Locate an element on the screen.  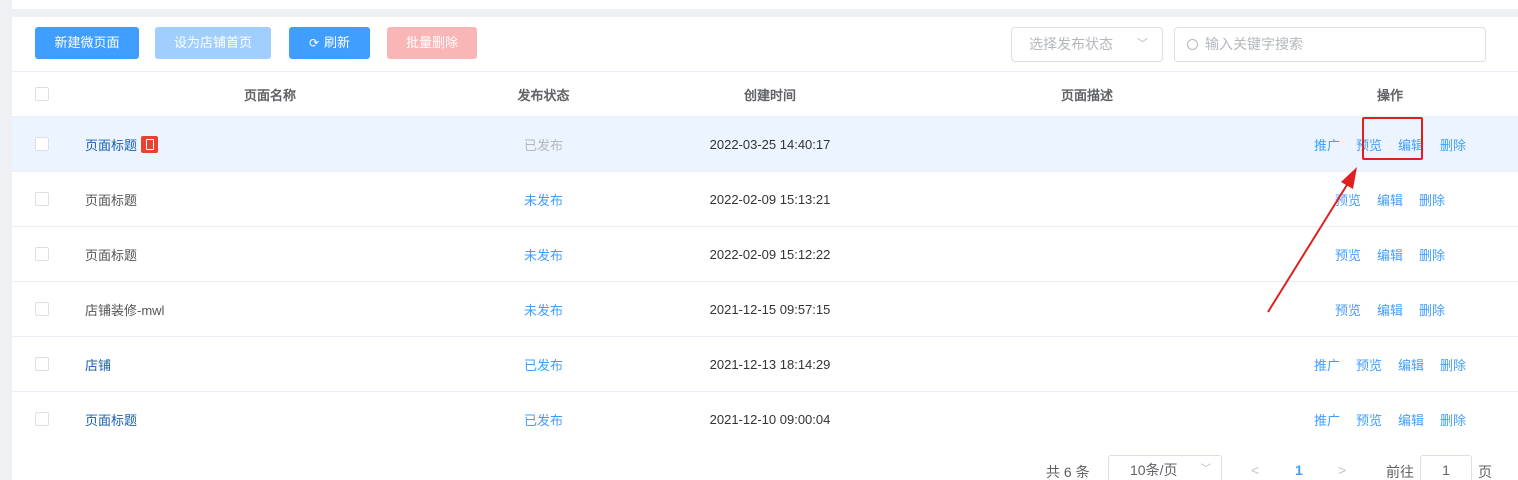
total-count: 共 6 条 is located at coordinates (1068, 472).